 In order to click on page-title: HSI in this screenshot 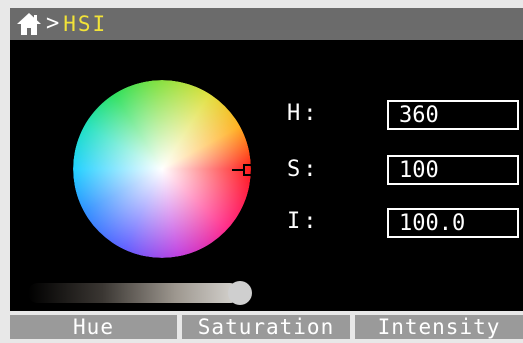, I will do `click(85, 24)`.